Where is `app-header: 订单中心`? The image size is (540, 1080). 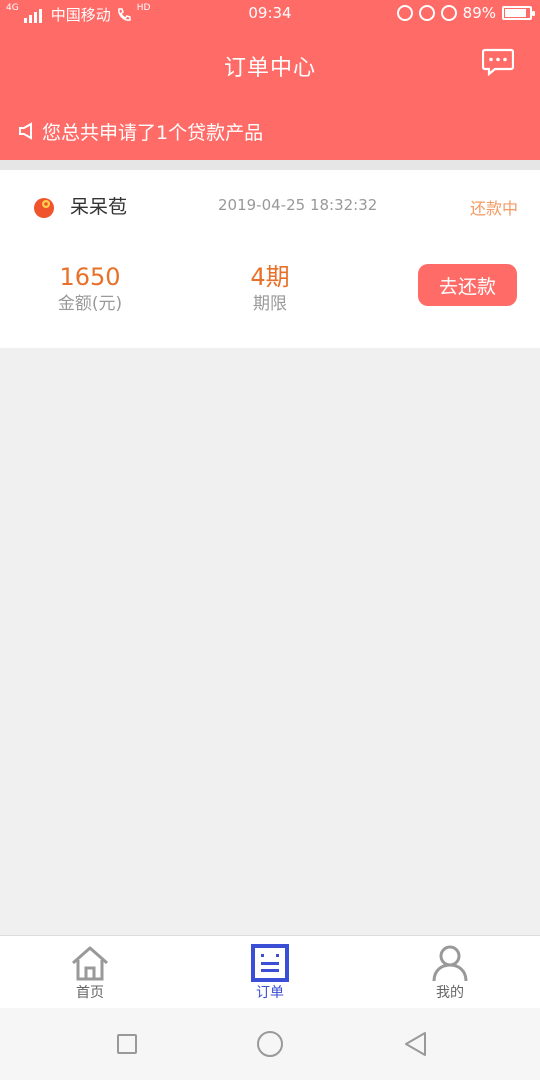 app-header: 订单中心 is located at coordinates (270, 65).